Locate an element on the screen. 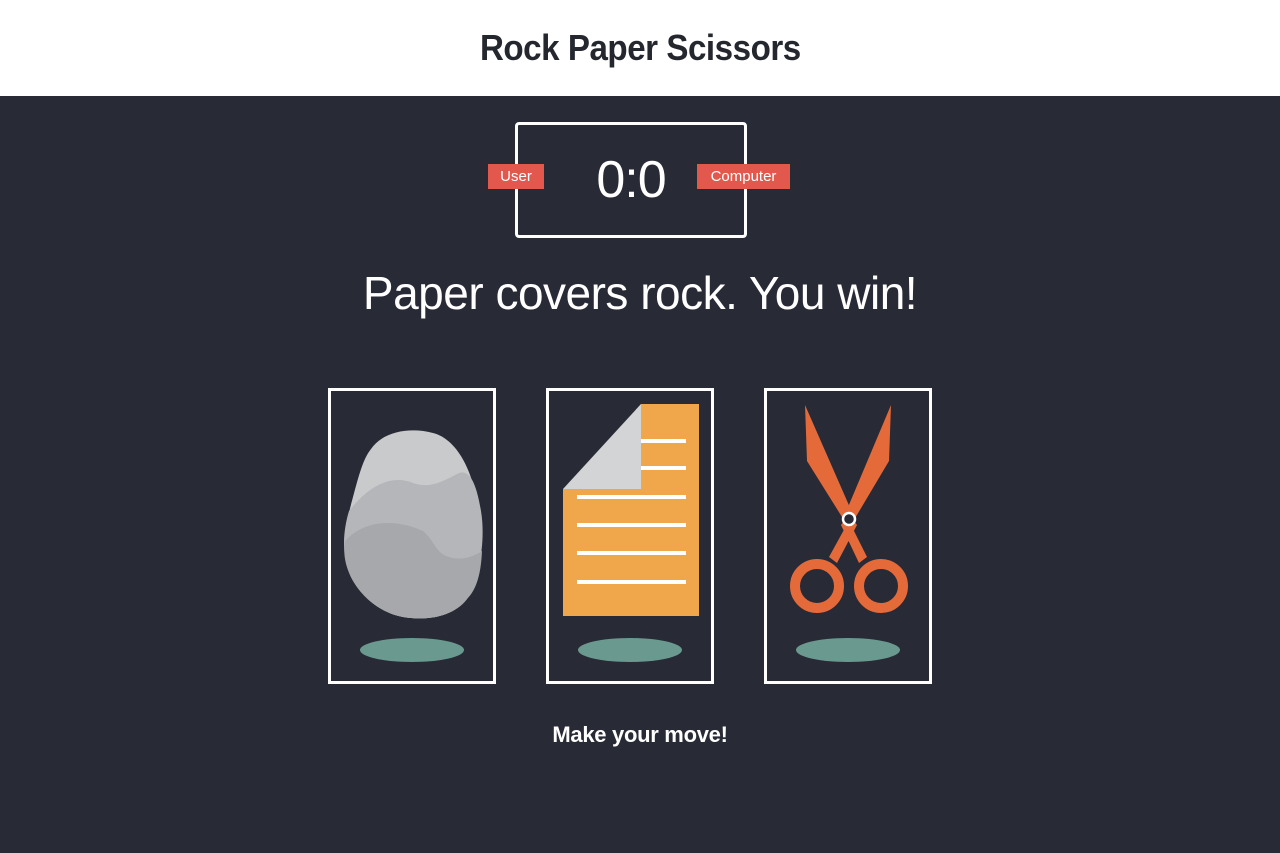 This screenshot has width=1280, height=853. page-title: Rock Paper Scissors is located at coordinates (640, 47).